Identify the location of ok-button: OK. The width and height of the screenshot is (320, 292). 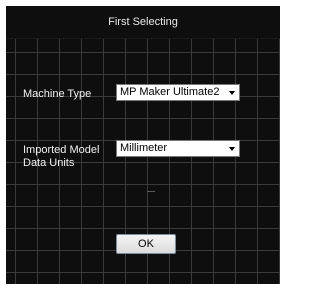
(146, 244).